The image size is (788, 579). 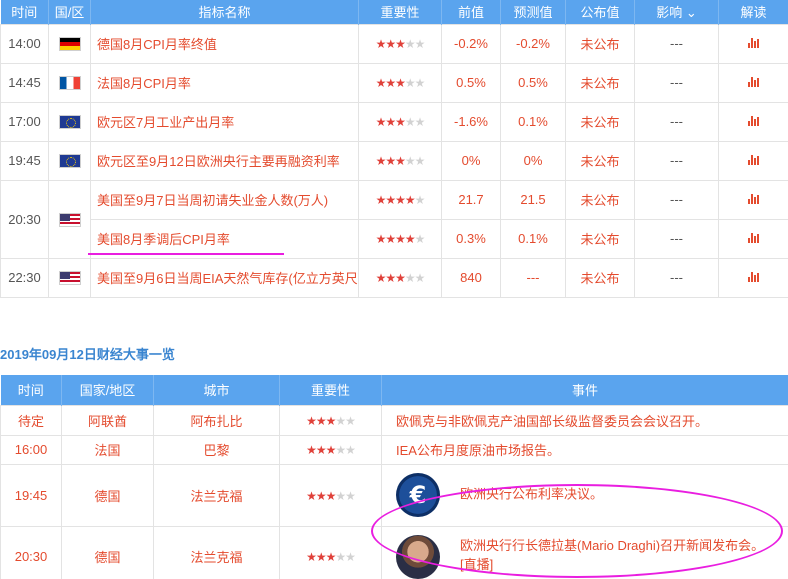 I want to click on indicator-link: 欧元区至9月12日欧洲央行主要再融资利率, so click(x=224, y=160).